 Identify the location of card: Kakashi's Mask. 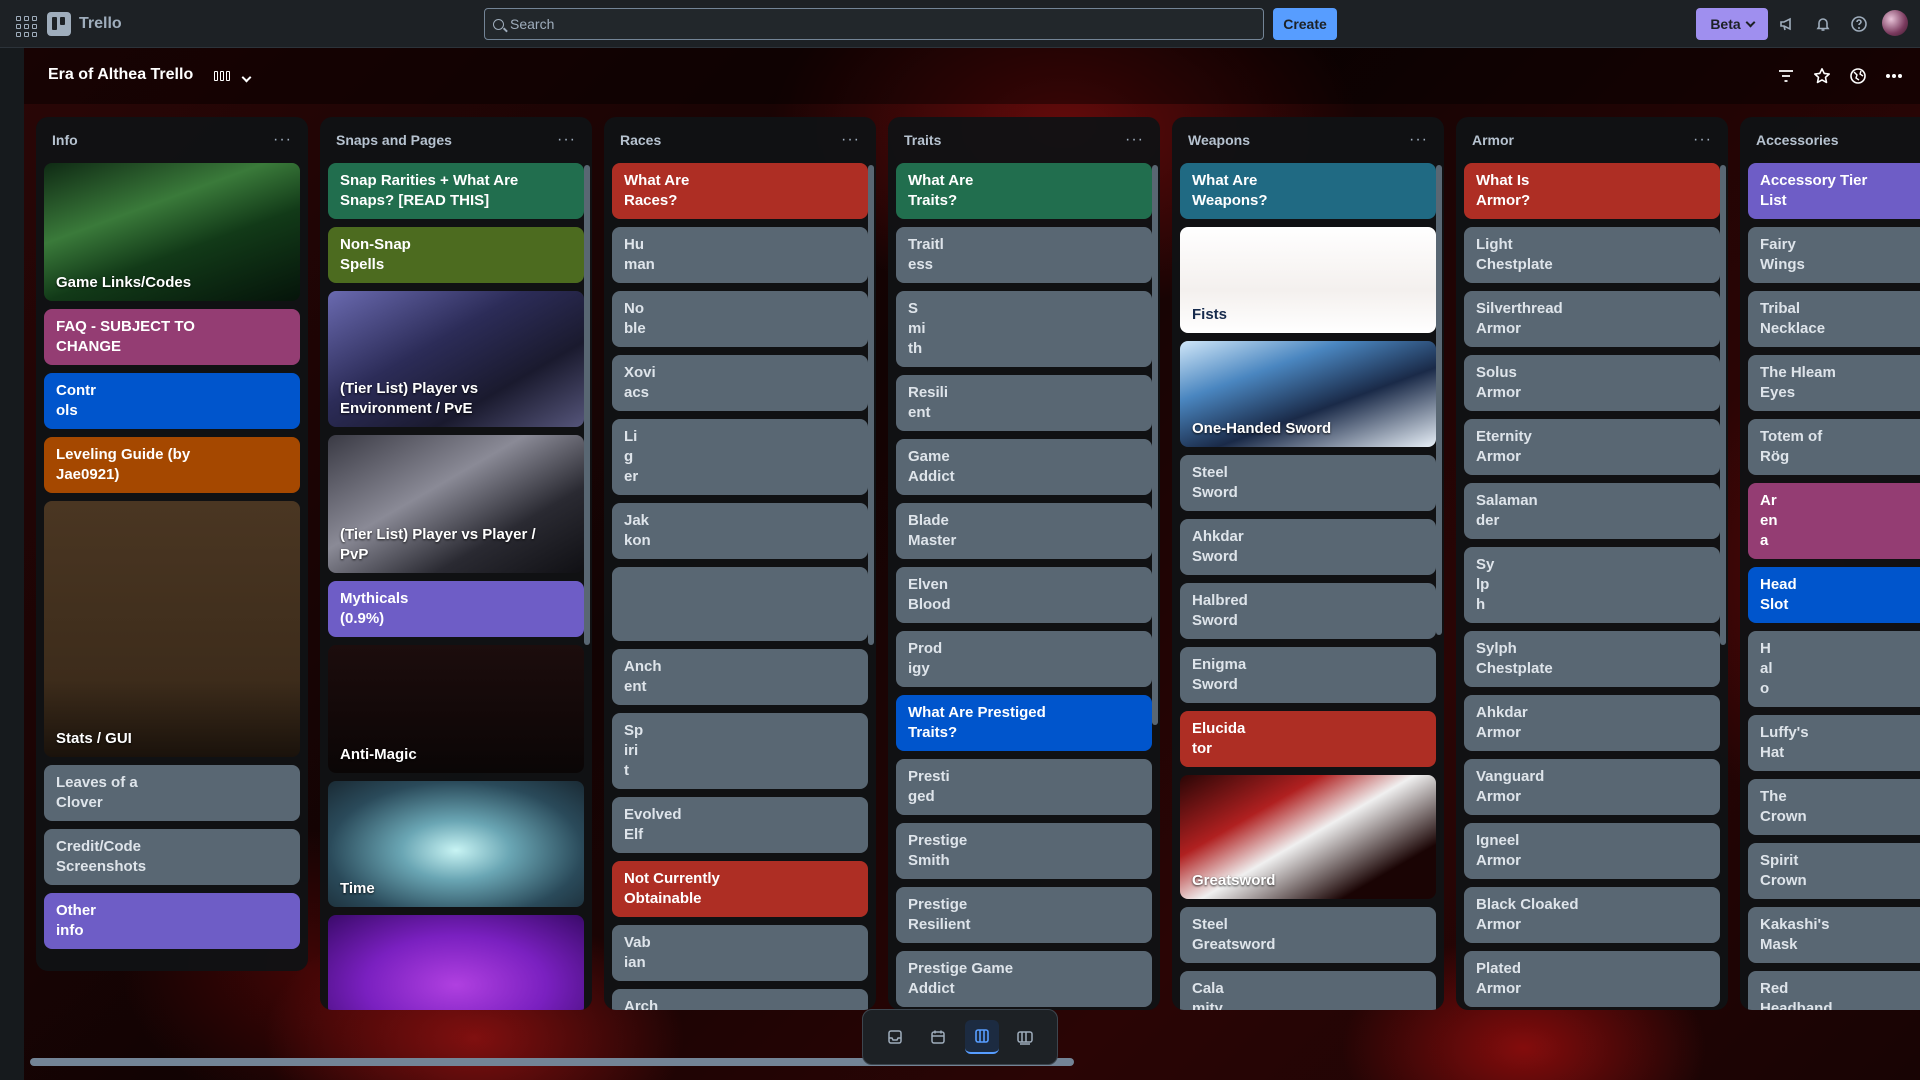
(1834, 935).